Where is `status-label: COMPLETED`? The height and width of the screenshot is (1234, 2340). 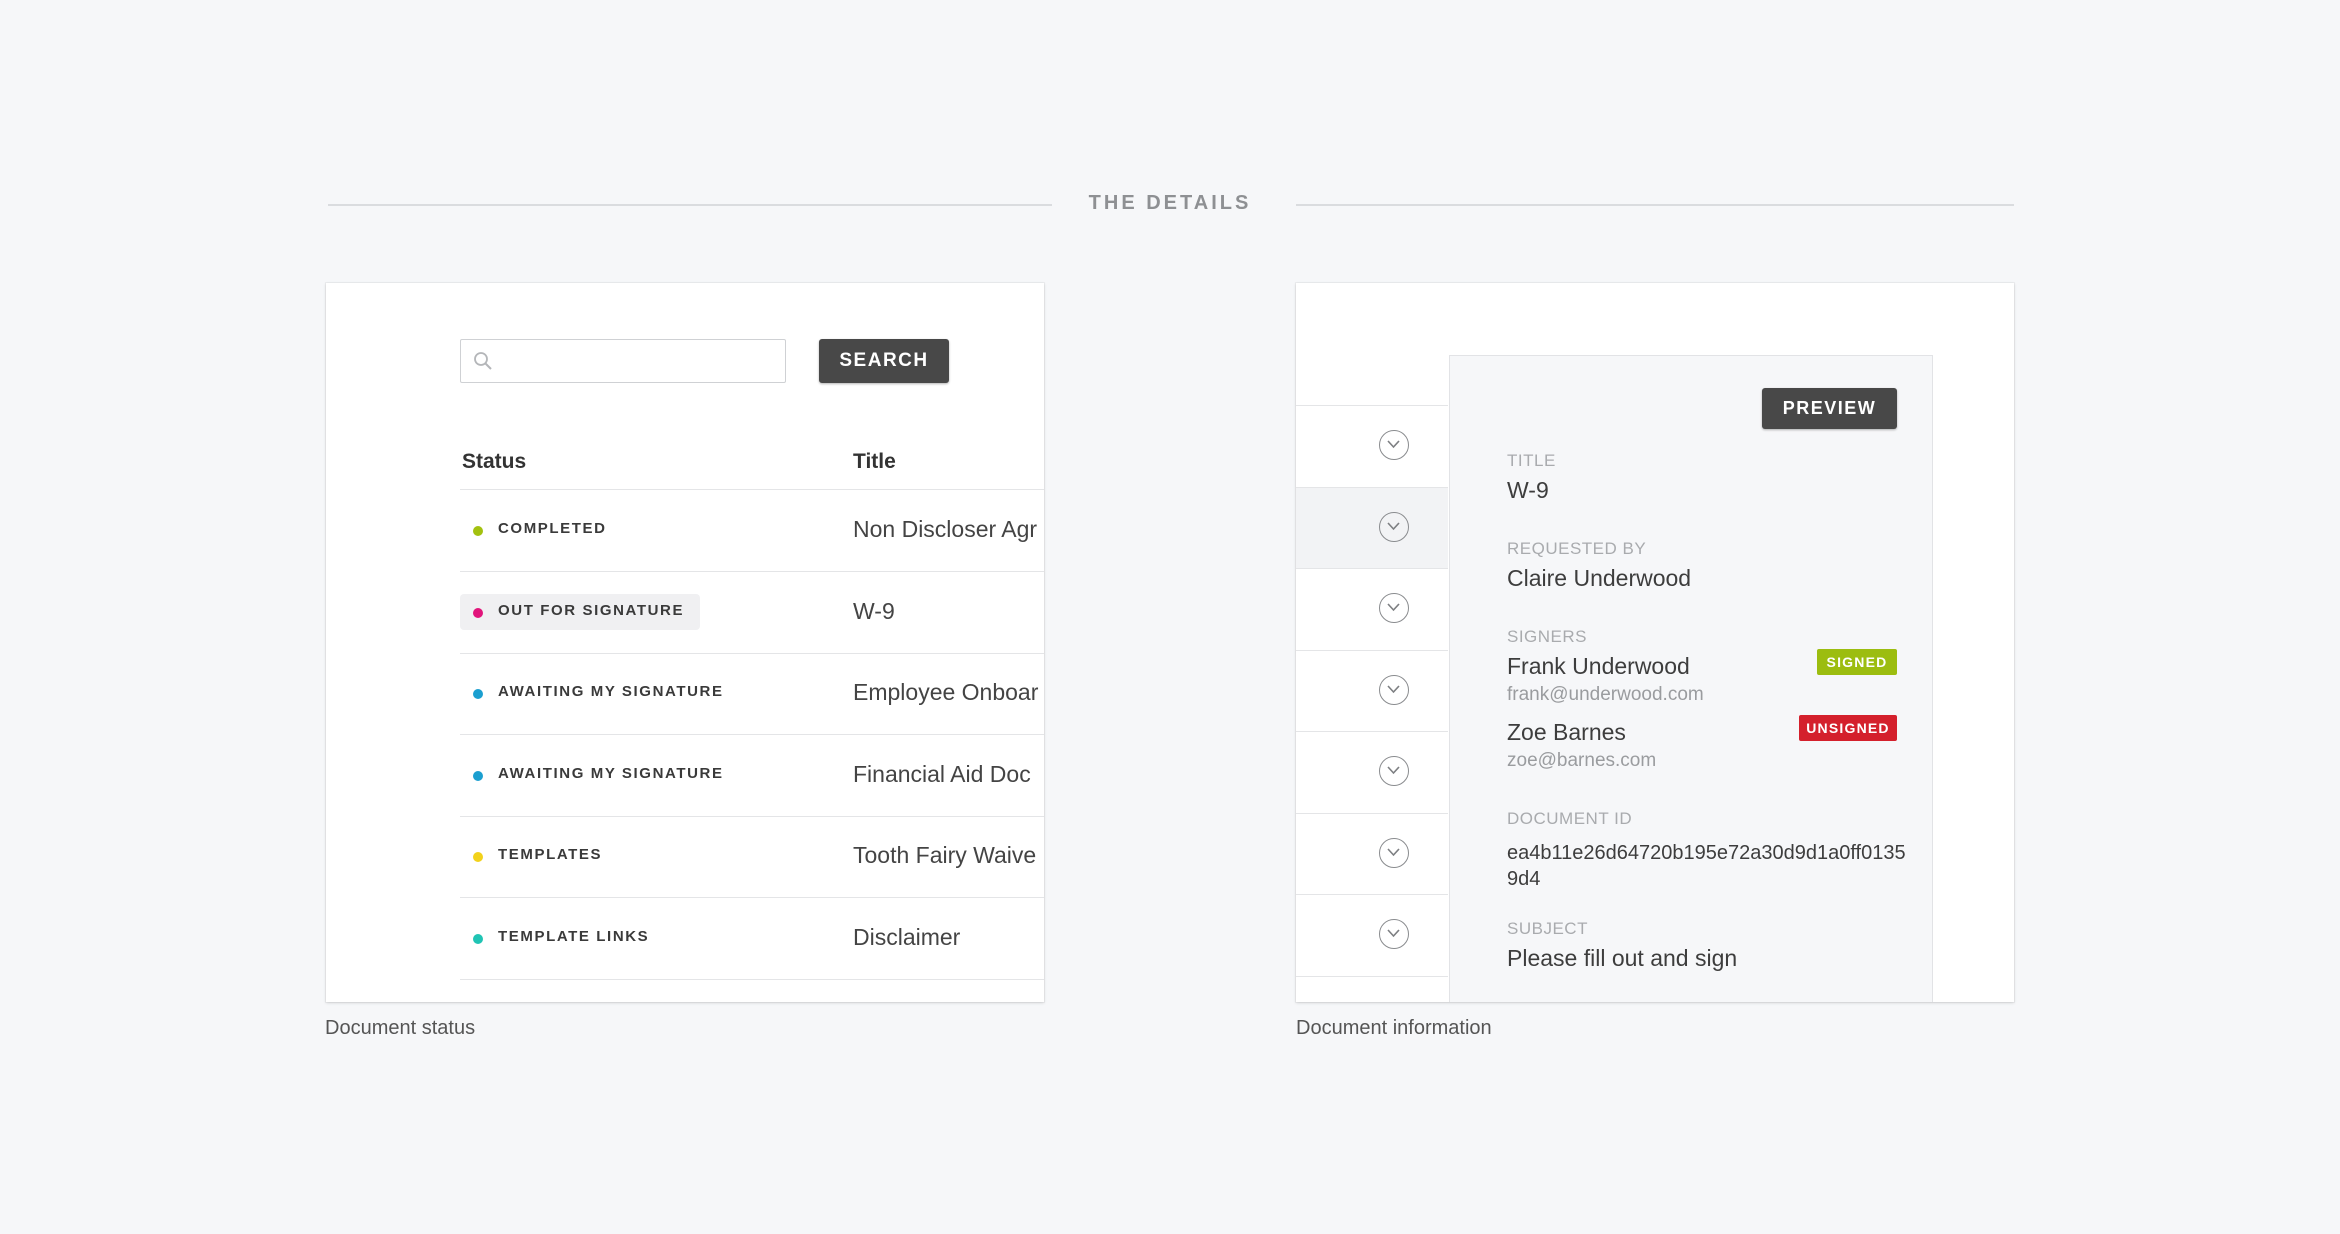 status-label: COMPLETED is located at coordinates (552, 528).